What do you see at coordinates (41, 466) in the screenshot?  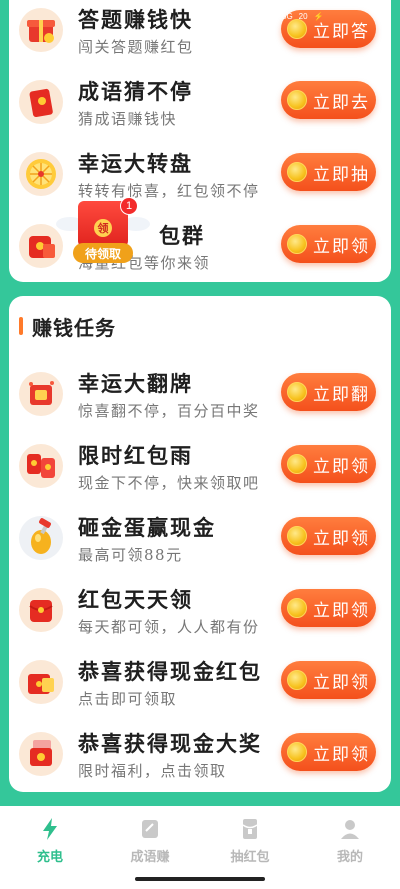 I see `red-envelope-rain-icon` at bounding box center [41, 466].